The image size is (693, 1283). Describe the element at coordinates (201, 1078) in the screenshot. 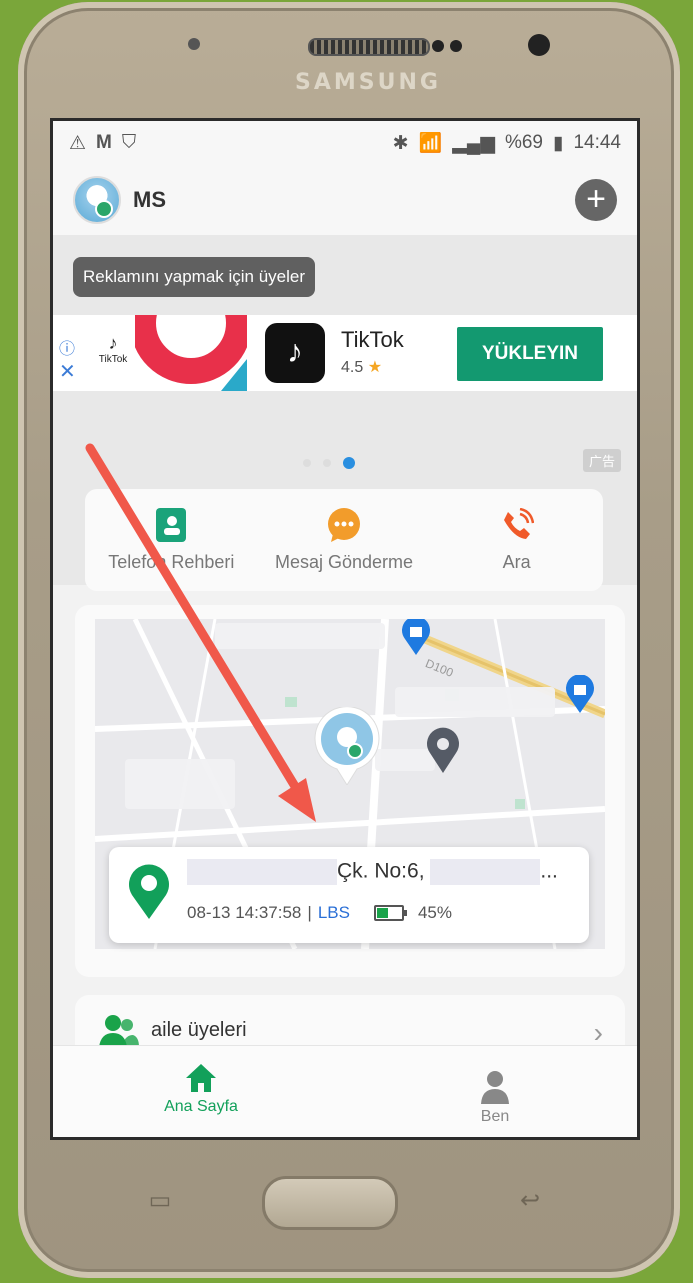

I see `home-icon` at that location.